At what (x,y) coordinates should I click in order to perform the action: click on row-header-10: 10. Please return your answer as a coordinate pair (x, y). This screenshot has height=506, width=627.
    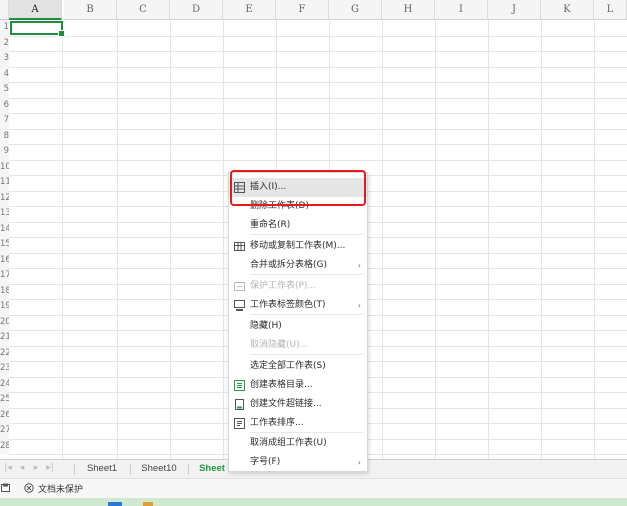
    Looking at the image, I should click on (4, 167).